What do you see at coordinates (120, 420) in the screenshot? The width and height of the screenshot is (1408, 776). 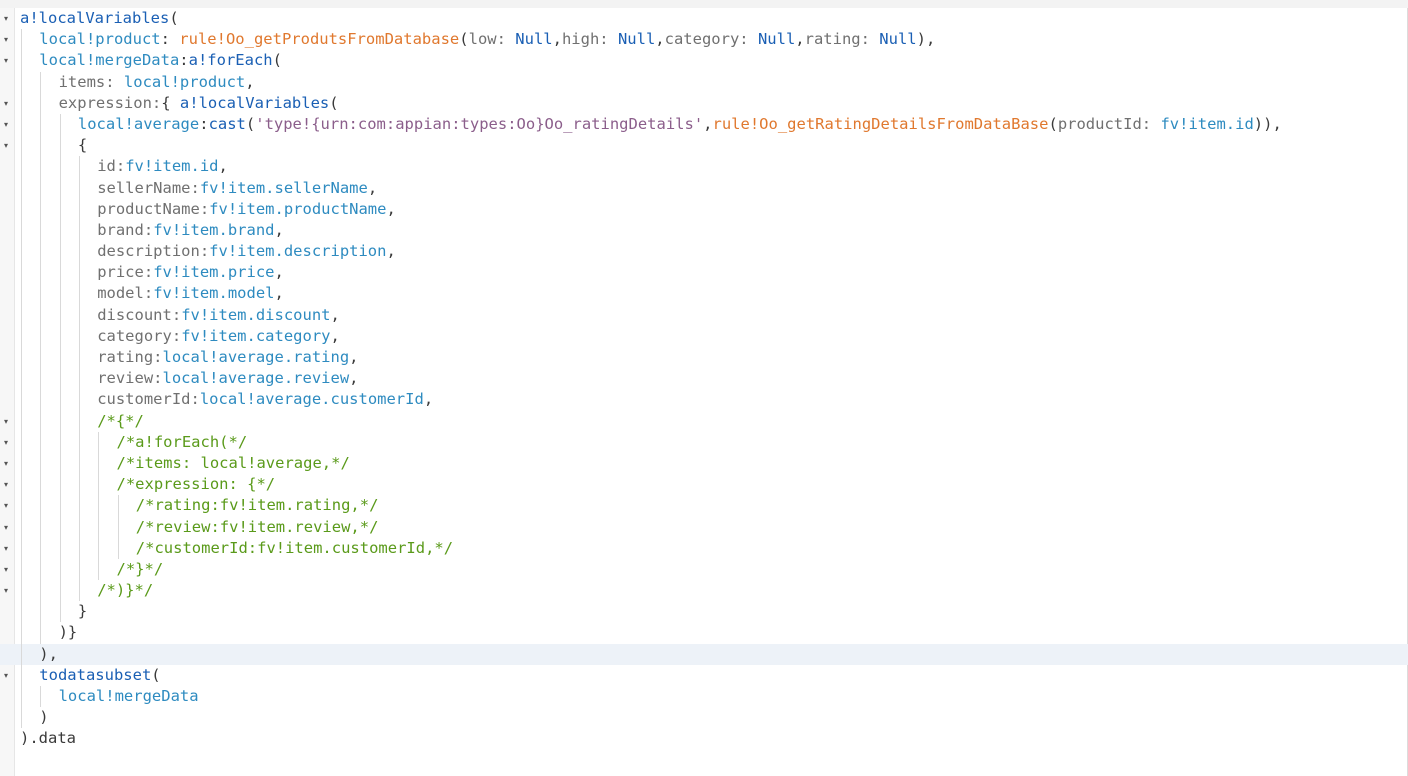 I see `code-token: /*{*/` at bounding box center [120, 420].